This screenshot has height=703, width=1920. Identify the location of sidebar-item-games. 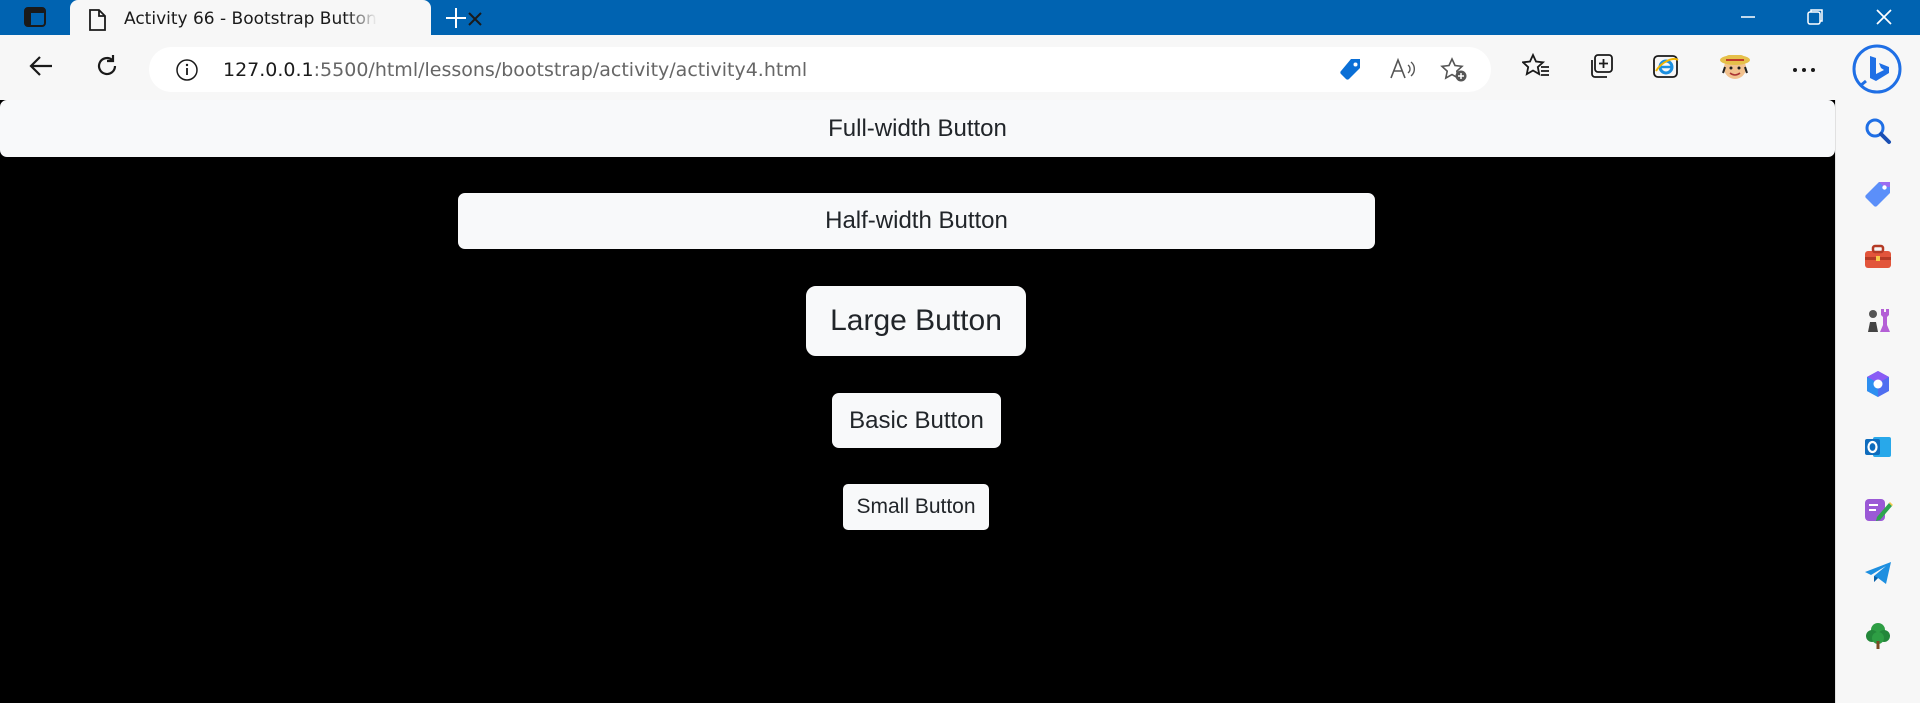
(1878, 322).